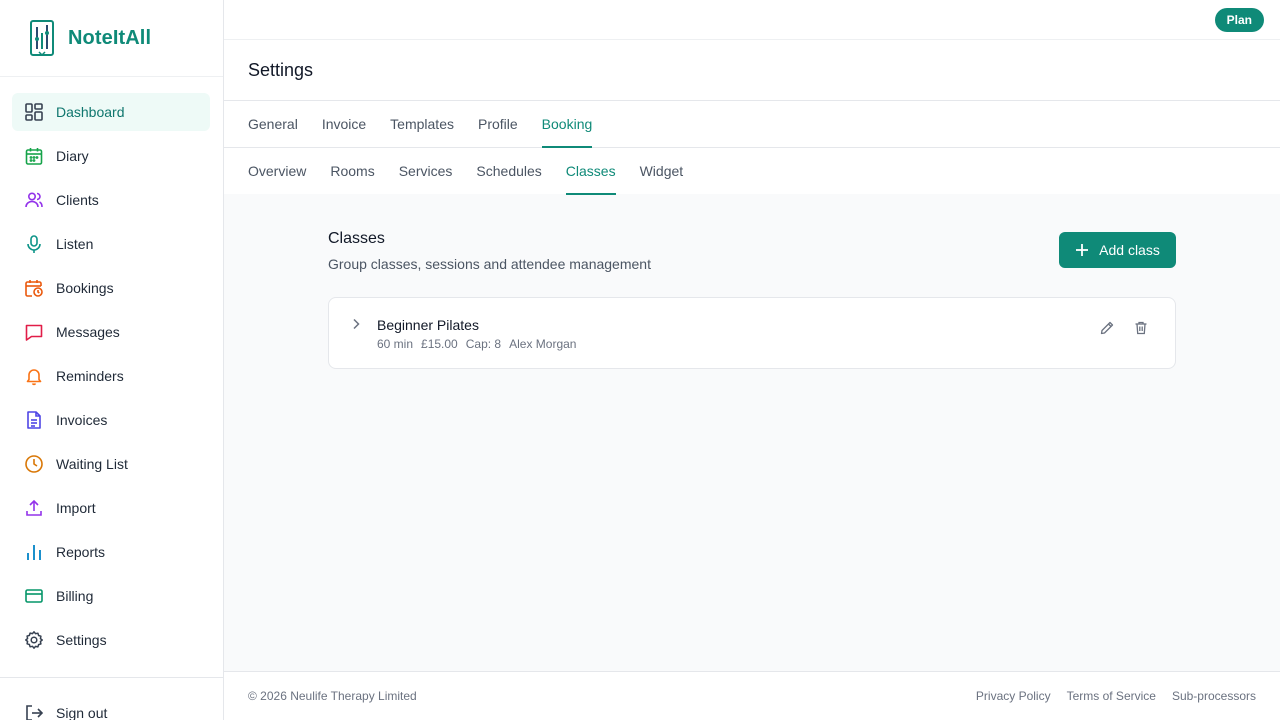 This screenshot has height=720, width=1280. I want to click on sidebar-item-reports: Reports, so click(111, 552).